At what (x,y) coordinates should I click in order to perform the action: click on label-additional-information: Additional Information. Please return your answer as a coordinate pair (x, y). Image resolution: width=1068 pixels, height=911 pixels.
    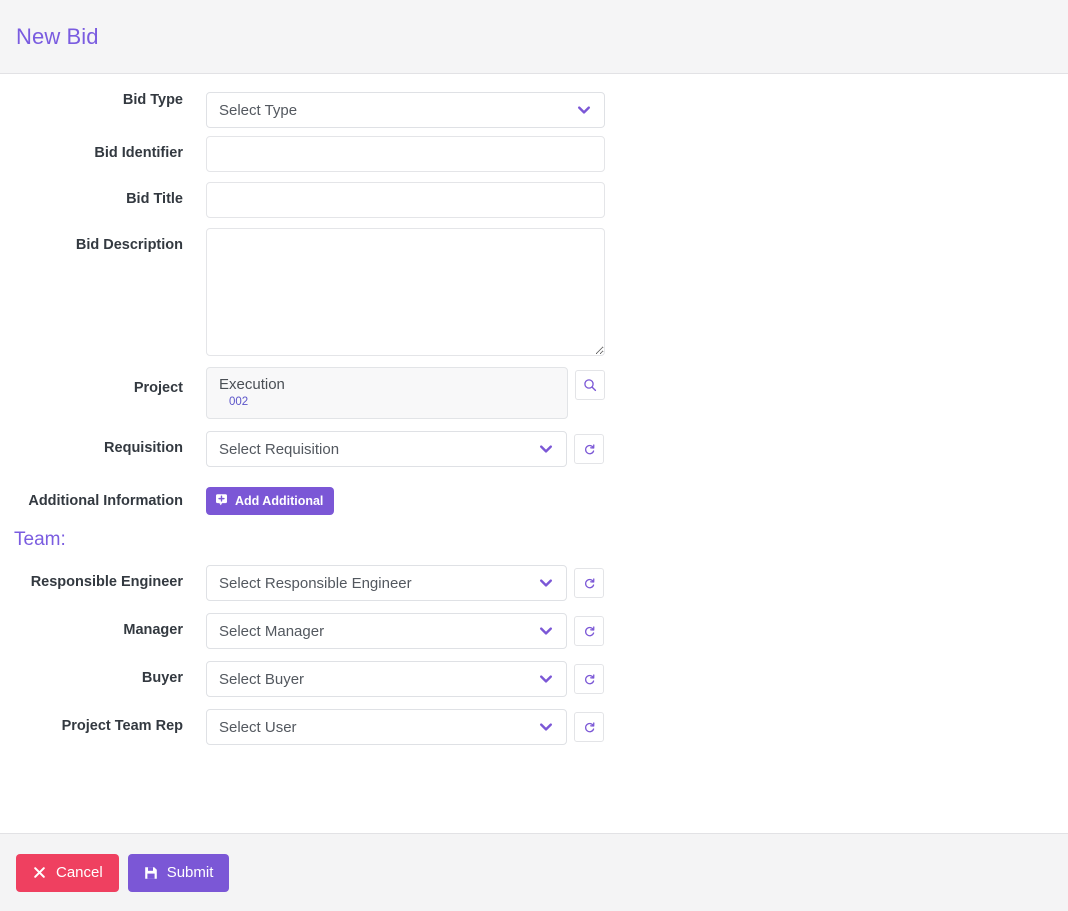
    Looking at the image, I should click on (105, 501).